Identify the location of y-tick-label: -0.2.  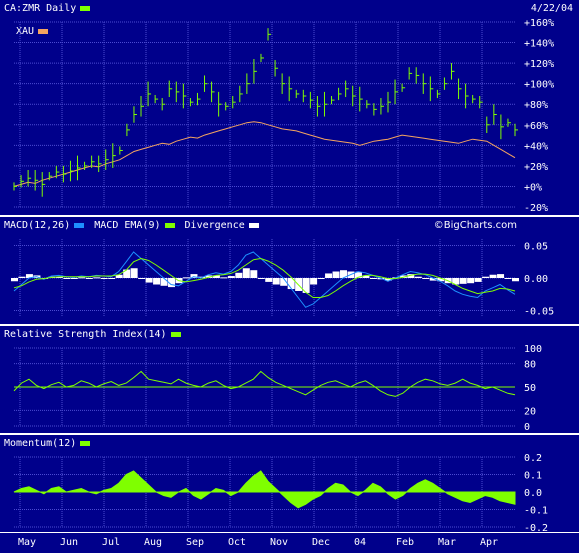
(536, 527).